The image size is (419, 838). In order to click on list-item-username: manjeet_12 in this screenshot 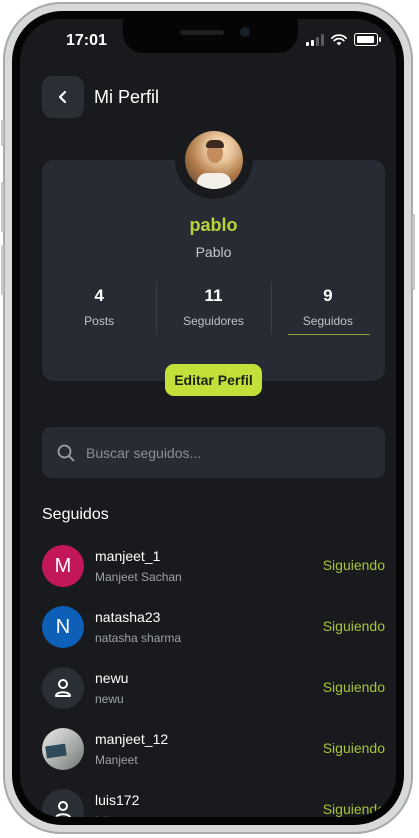, I will do `click(132, 739)`.